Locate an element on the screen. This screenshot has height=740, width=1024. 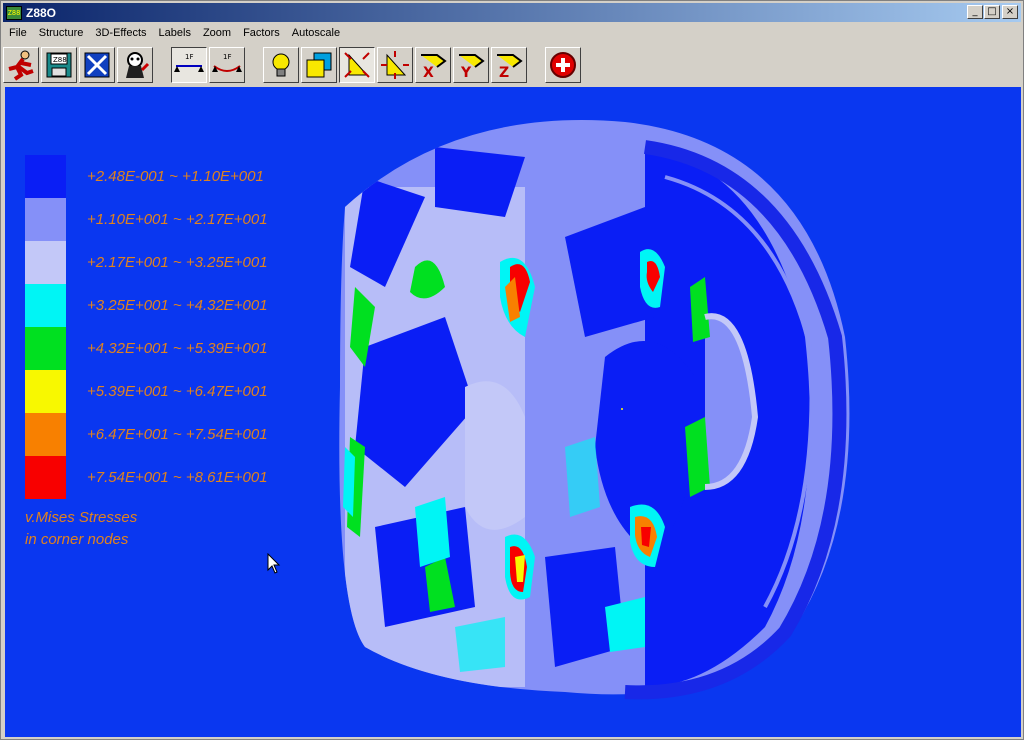
legend-label: +5.39E+001 ~ +6.47E+001 is located at coordinates (177, 391).